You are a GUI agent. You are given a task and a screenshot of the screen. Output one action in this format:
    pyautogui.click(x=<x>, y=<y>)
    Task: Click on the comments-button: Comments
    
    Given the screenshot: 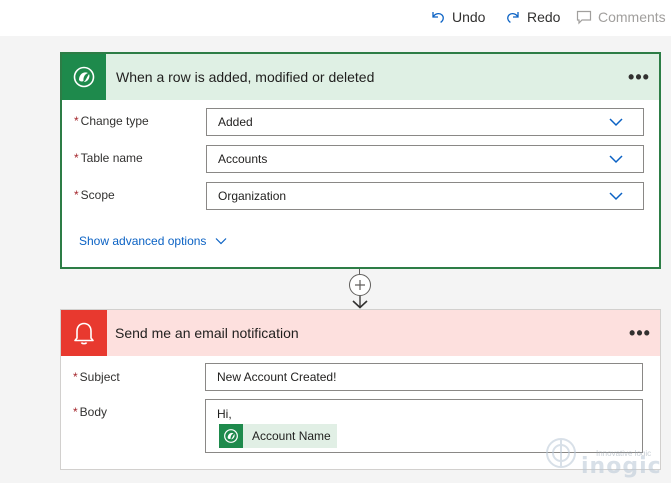 What is the action you would take?
    pyautogui.click(x=621, y=17)
    